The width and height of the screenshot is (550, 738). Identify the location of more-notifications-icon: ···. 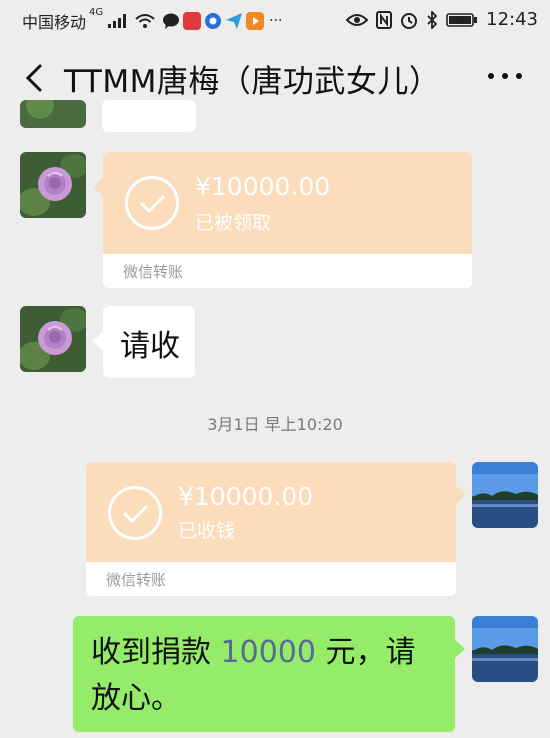
(276, 21).